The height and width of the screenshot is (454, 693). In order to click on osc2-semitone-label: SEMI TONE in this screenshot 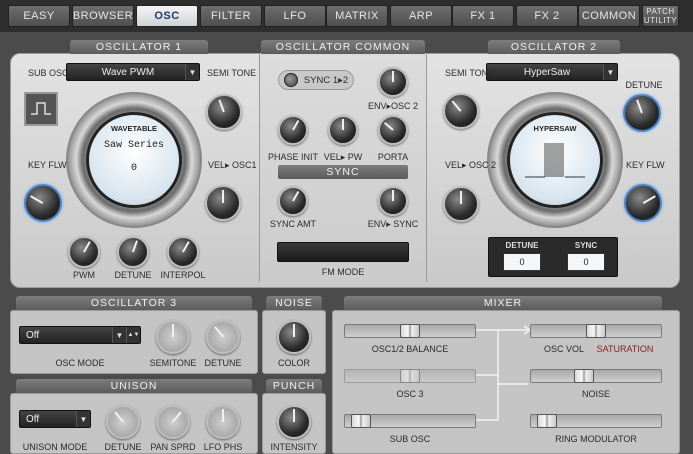, I will do `click(470, 73)`.